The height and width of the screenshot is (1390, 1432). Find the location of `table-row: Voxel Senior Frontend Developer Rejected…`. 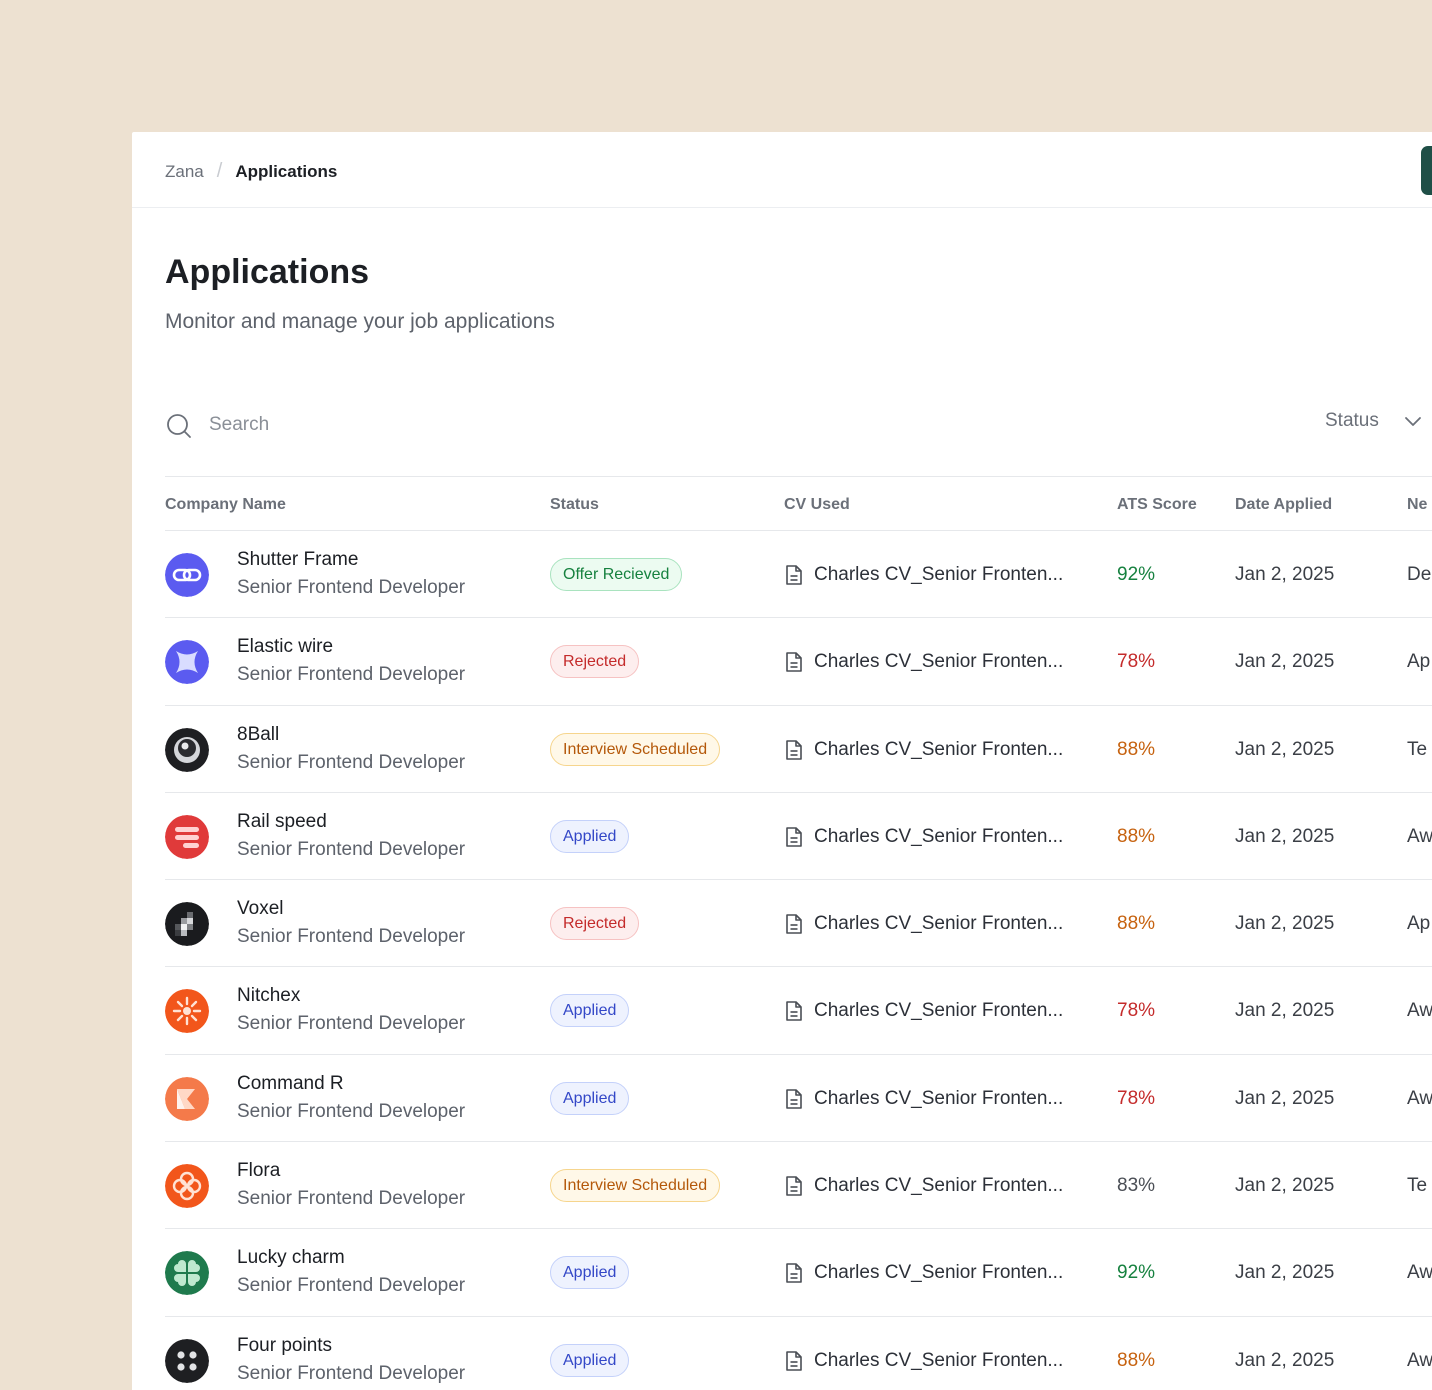

table-row: Voxel Senior Frontend Developer Rejected… is located at coordinates (798, 924).